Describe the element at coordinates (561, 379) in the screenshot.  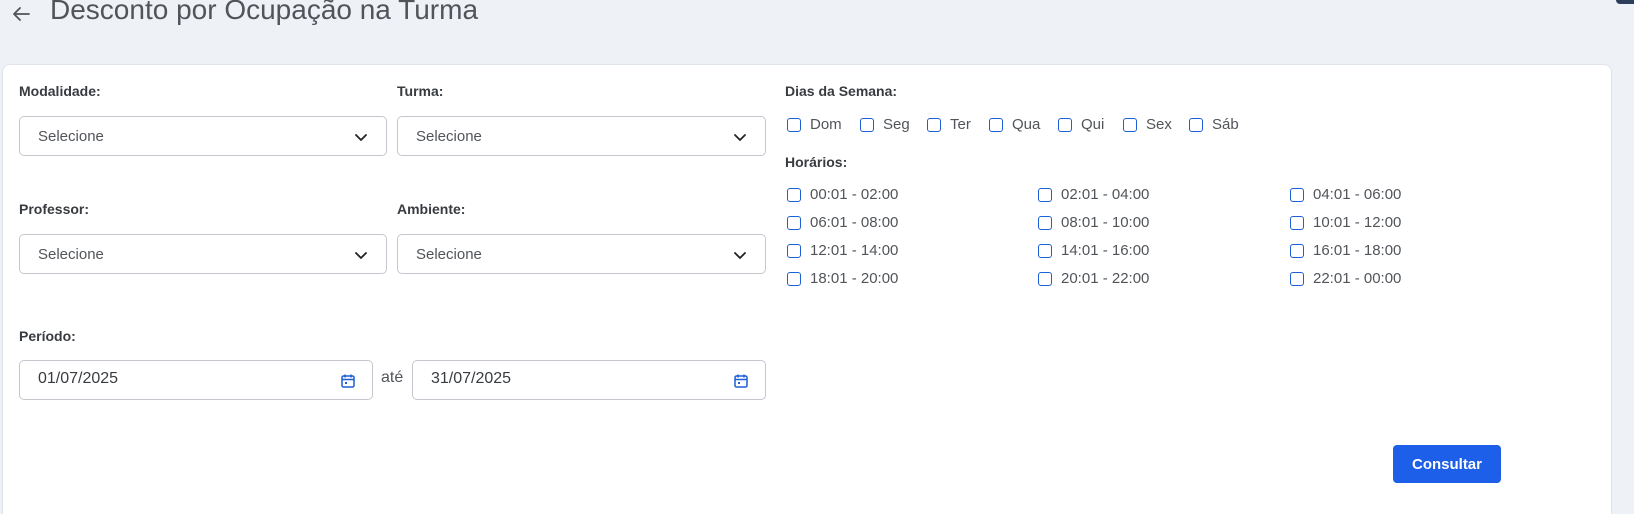
I see `periodo-end-input` at that location.